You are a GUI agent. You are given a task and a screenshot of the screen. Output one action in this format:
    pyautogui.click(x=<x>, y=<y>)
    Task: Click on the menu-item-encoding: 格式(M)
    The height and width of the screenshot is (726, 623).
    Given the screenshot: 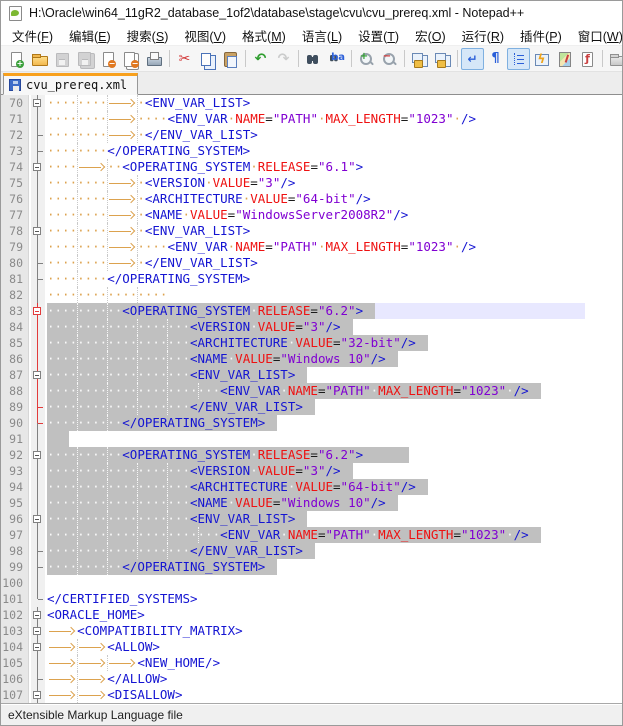 What is the action you would take?
    pyautogui.click(x=264, y=35)
    